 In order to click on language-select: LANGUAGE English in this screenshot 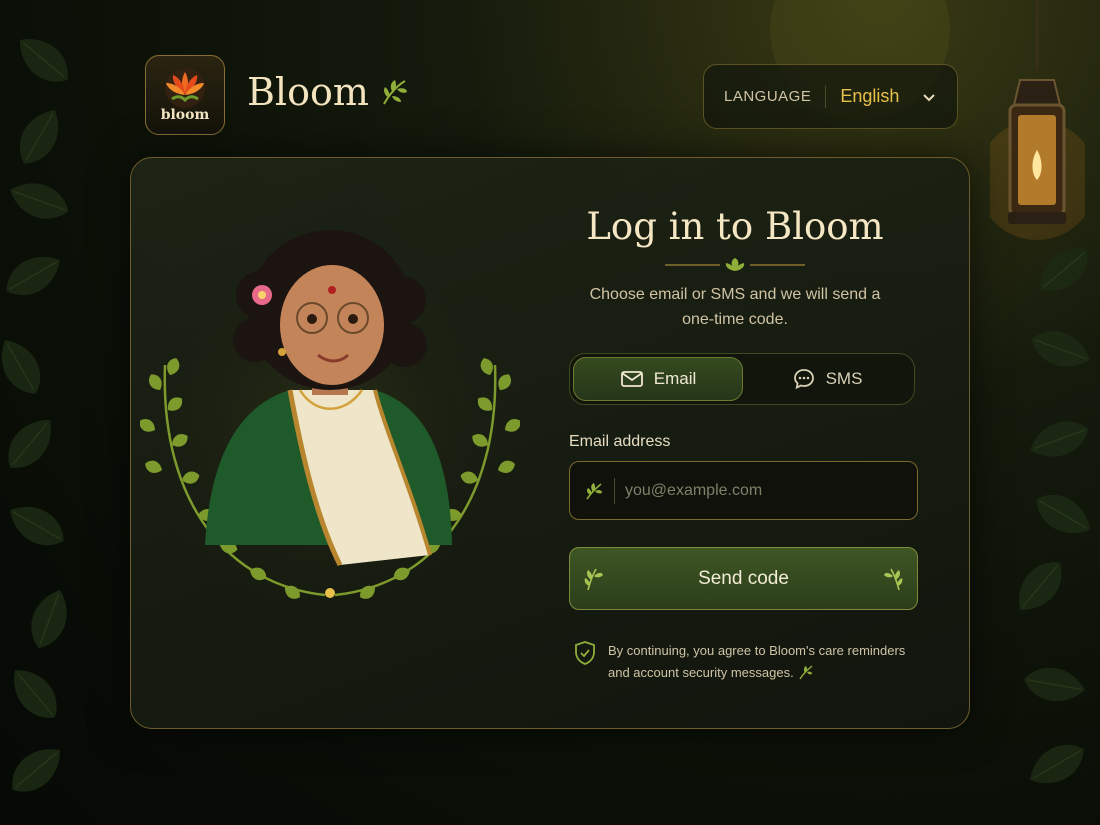, I will do `click(830, 96)`.